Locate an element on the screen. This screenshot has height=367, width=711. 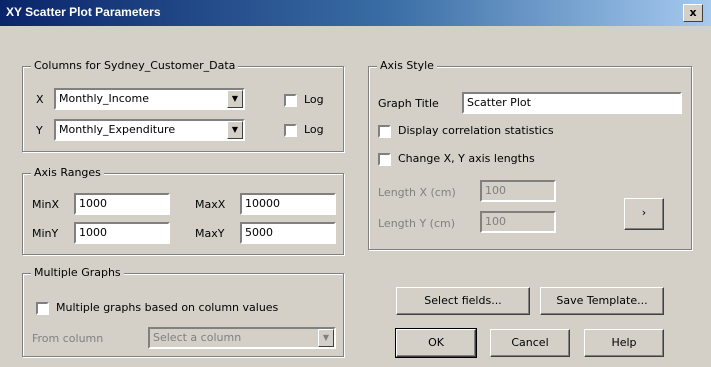
length-x-label: Length X (cm) is located at coordinates (417, 192).